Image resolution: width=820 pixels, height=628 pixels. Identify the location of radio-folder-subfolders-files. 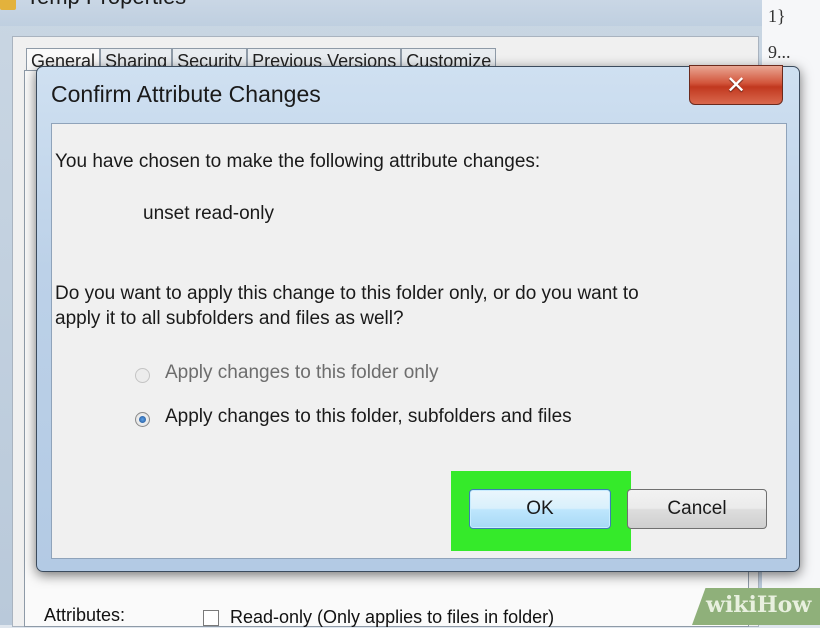
(142, 419).